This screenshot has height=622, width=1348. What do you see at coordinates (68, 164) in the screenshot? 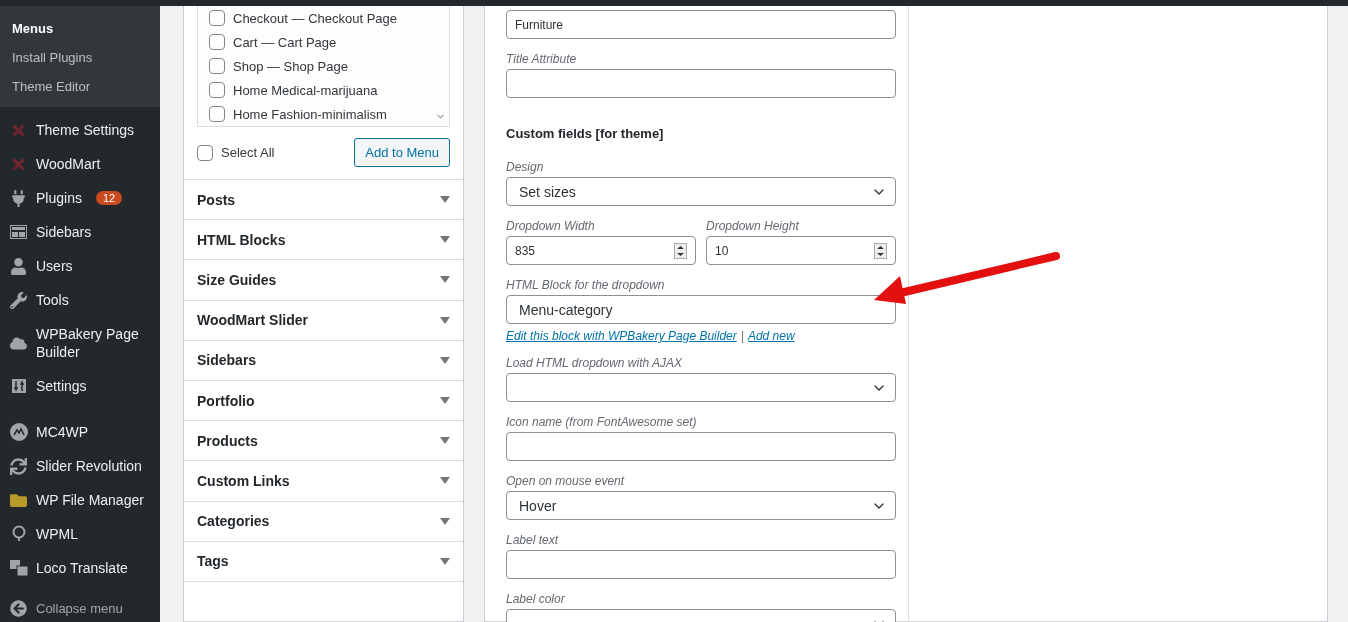
I see `menu-item: WoodMart` at bounding box center [68, 164].